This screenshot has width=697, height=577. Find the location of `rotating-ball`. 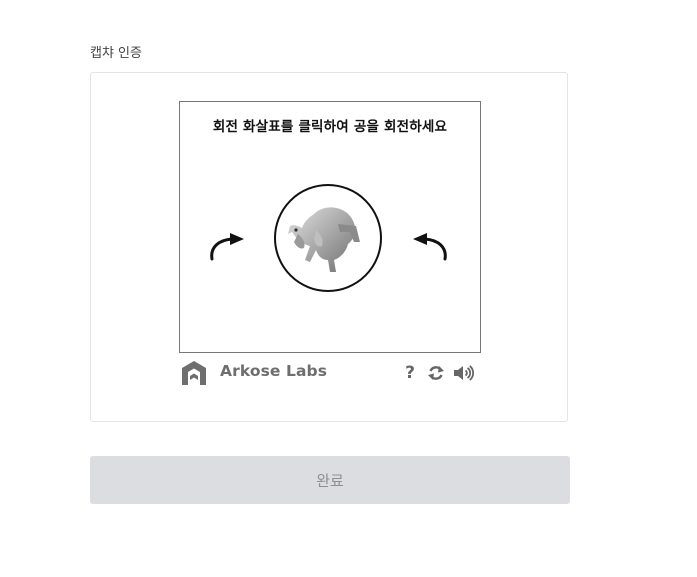

rotating-ball is located at coordinates (328, 238).